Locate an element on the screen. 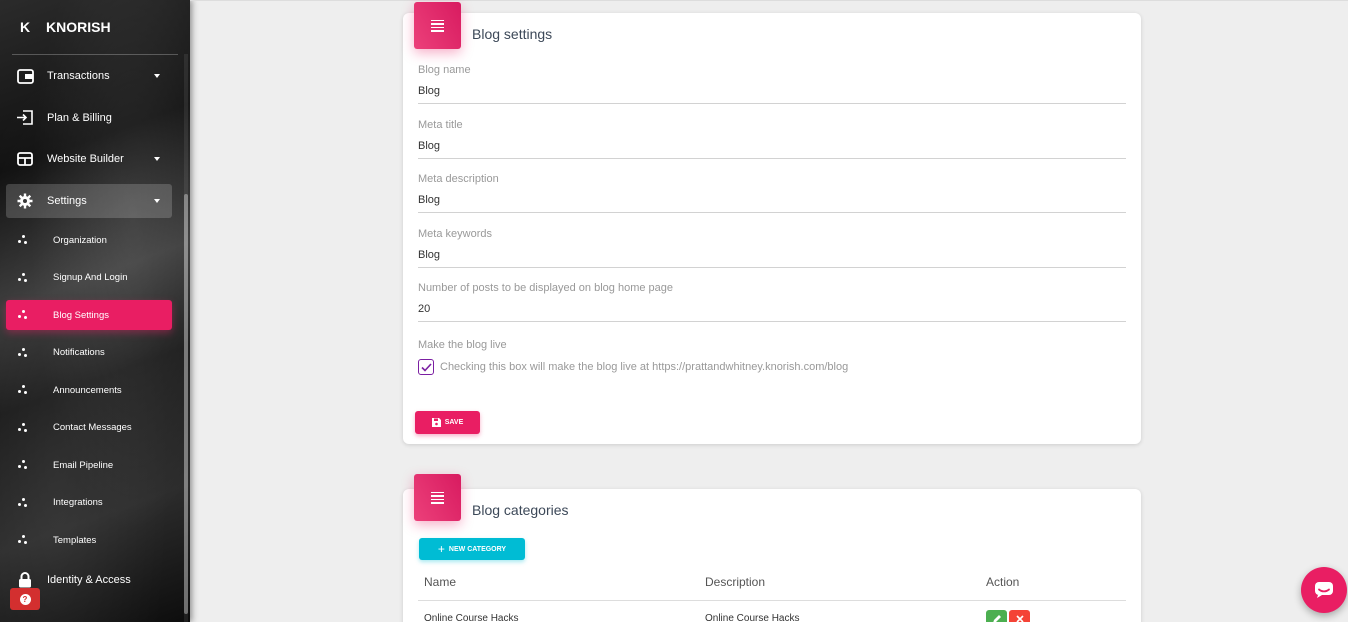  meta-keywords-input: Blog is located at coordinates (772, 258).